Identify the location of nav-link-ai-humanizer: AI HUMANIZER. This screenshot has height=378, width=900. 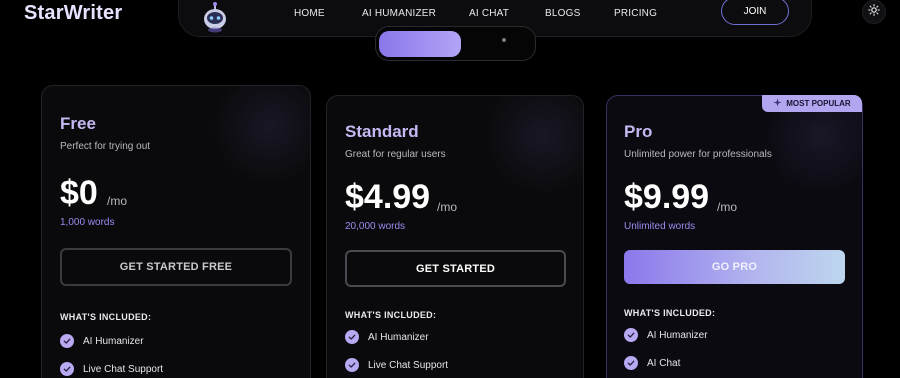
(399, 13).